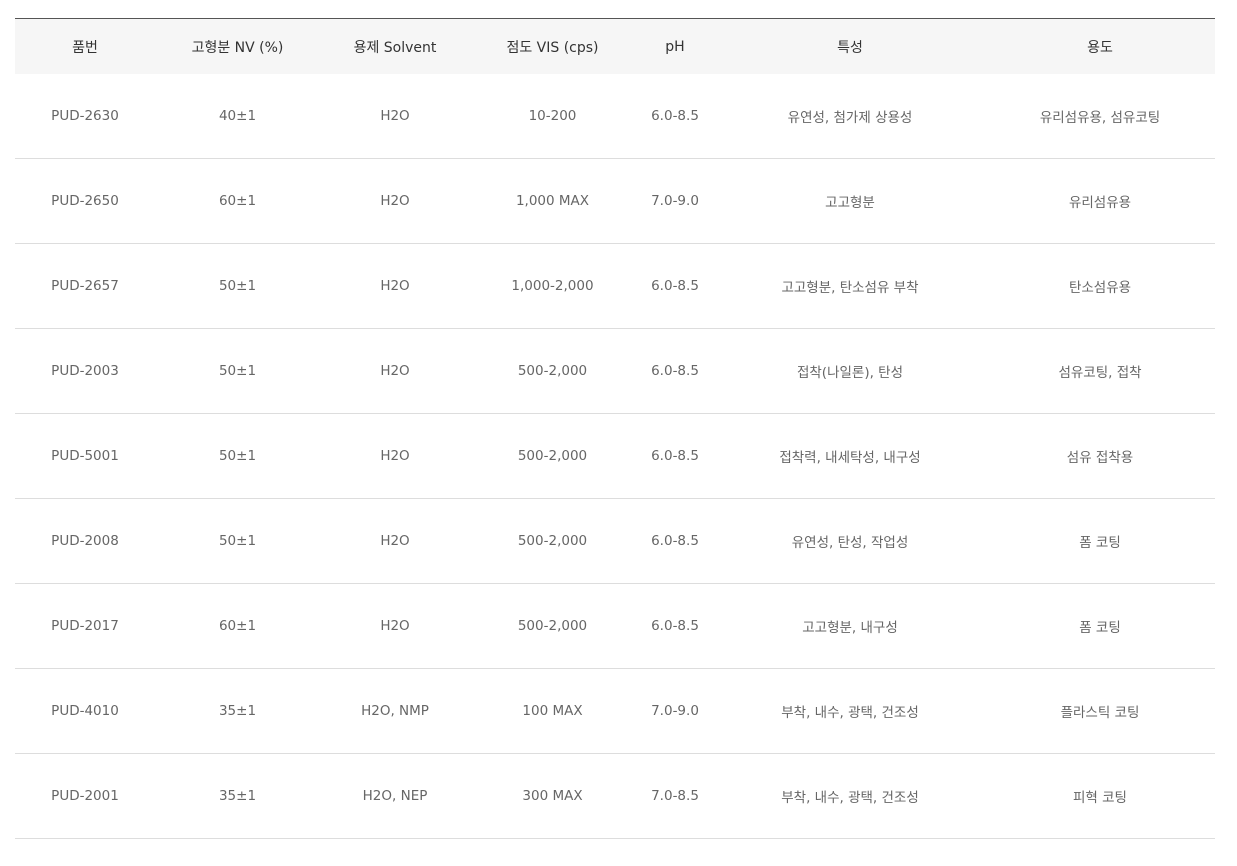 The width and height of the screenshot is (1237, 866). I want to click on cell-characteristics: 접착(나일론), 탄성, so click(850, 371).